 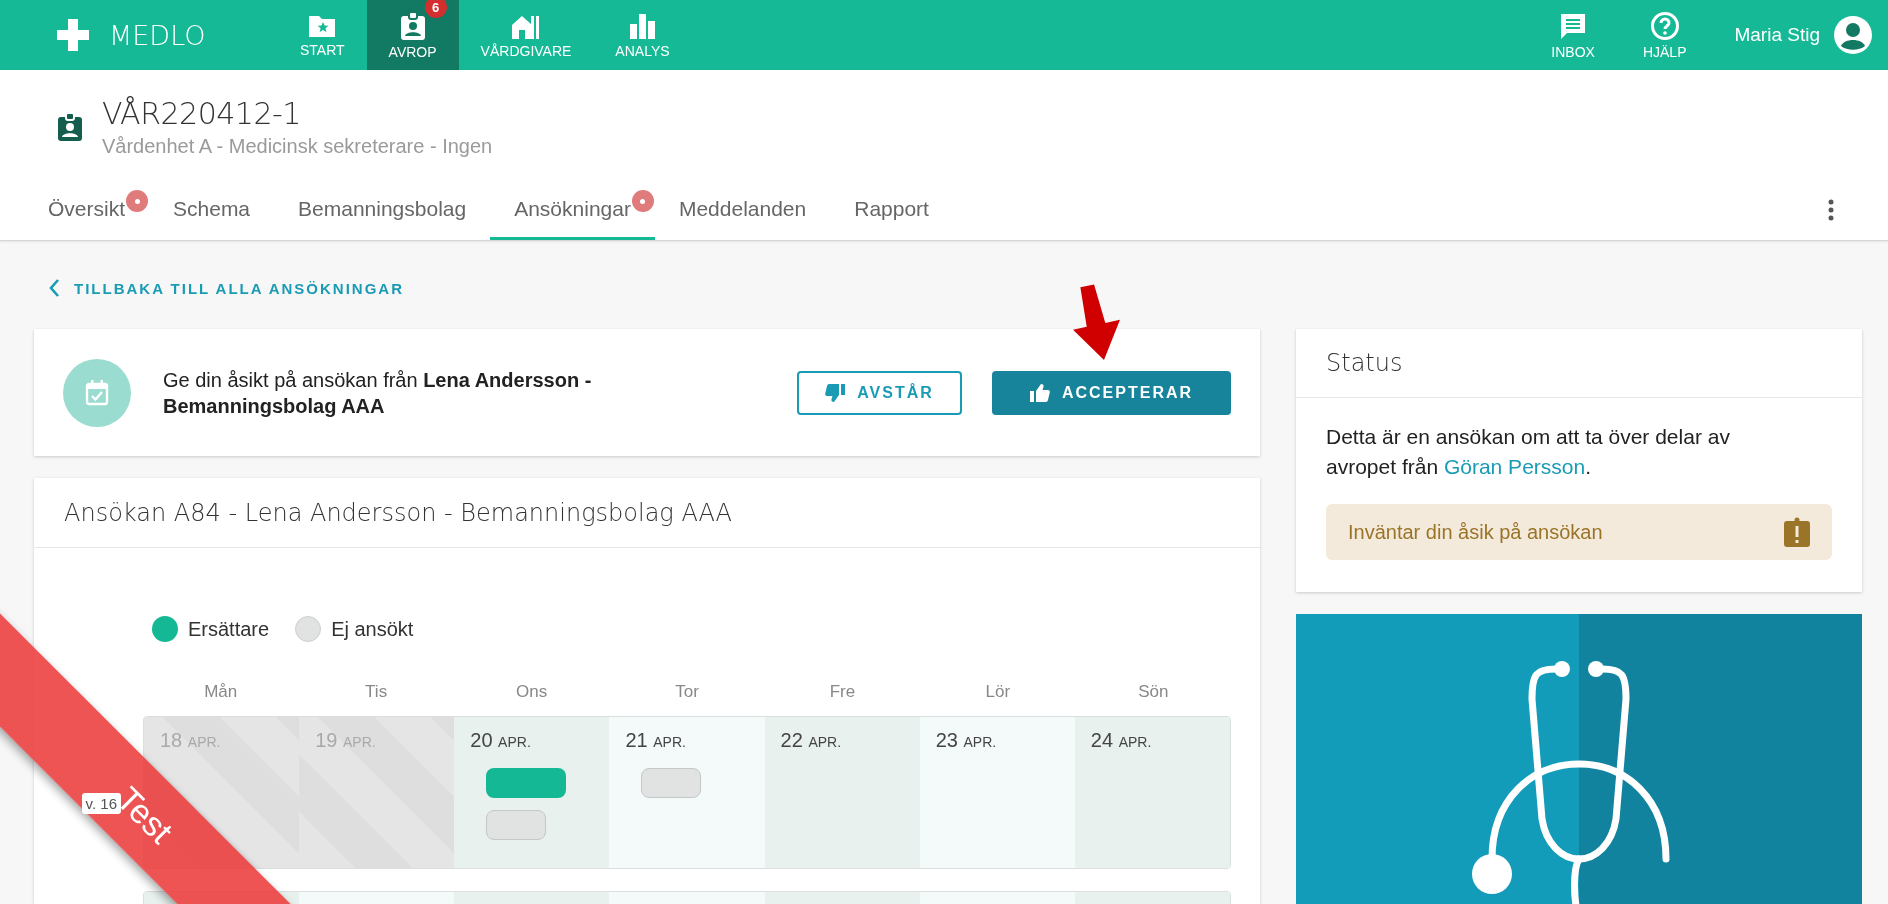 What do you see at coordinates (157, 35) in the screenshot?
I see `brand-name: MEDLO` at bounding box center [157, 35].